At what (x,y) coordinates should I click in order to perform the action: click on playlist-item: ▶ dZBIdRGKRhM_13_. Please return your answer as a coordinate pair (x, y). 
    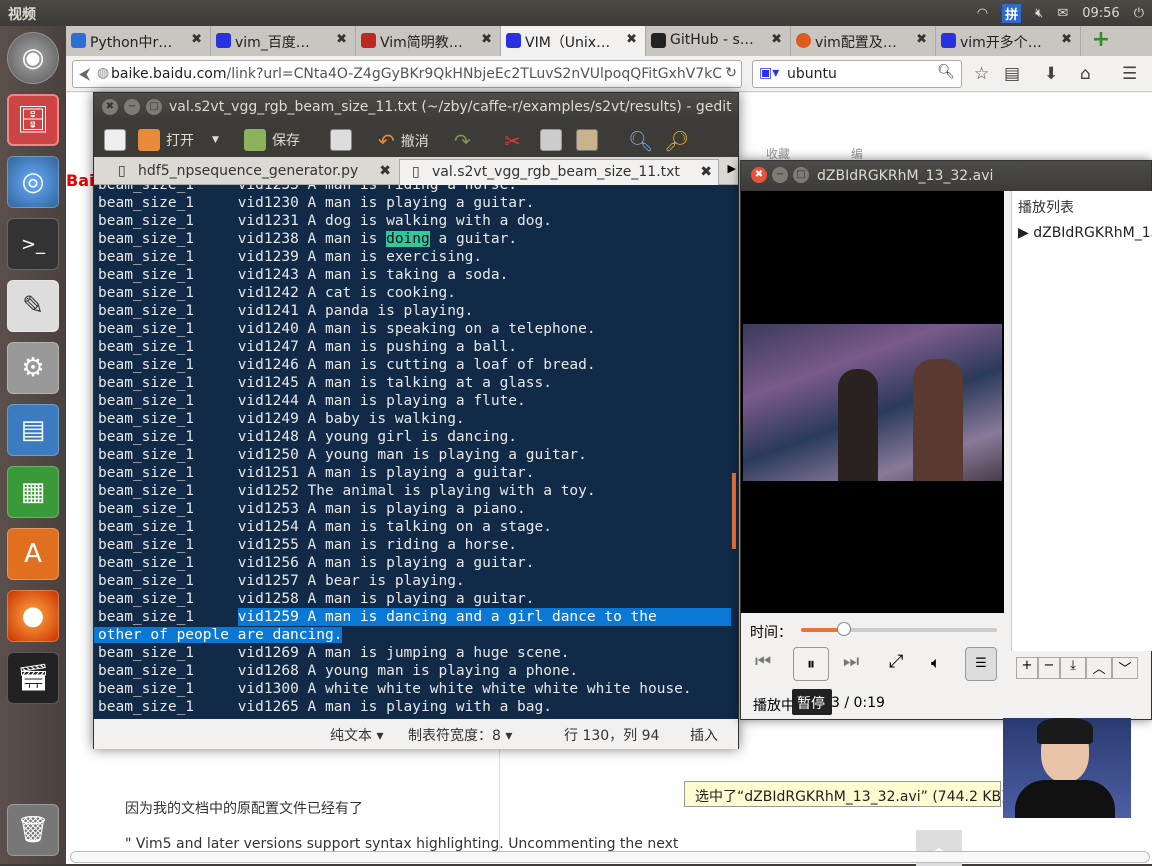
    Looking at the image, I should click on (1082, 232).